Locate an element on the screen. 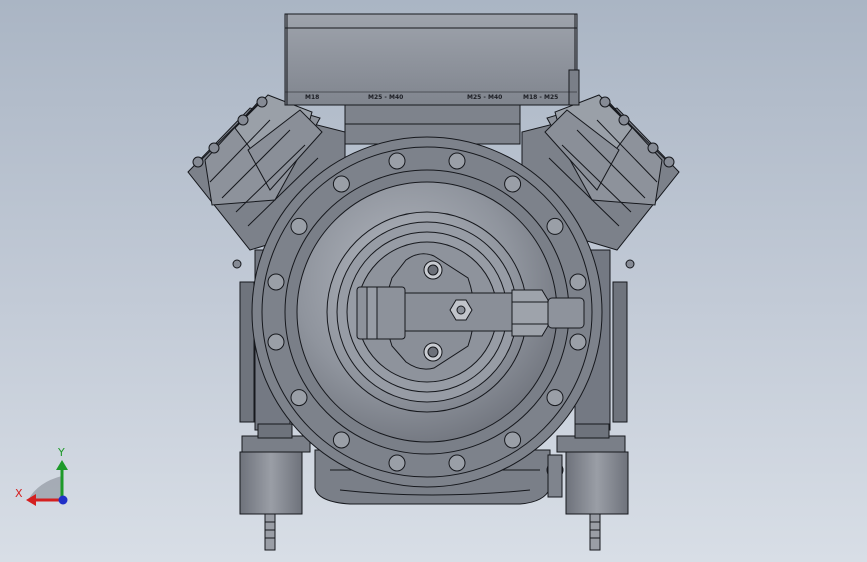  right-mounting-foot is located at coordinates (597, 483).